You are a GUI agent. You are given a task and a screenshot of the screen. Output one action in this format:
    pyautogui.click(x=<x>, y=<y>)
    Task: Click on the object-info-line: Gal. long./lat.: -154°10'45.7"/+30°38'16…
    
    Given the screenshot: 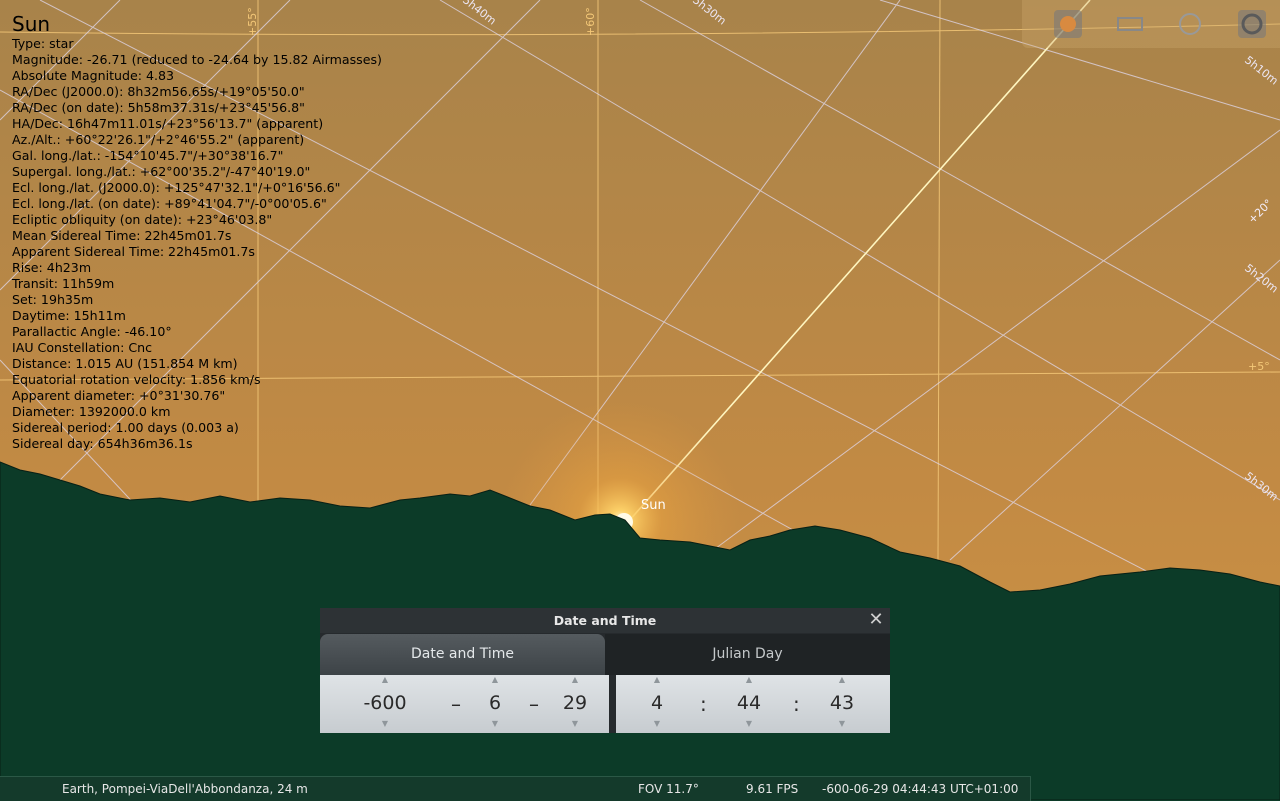 What is the action you would take?
    pyautogui.click(x=148, y=155)
    